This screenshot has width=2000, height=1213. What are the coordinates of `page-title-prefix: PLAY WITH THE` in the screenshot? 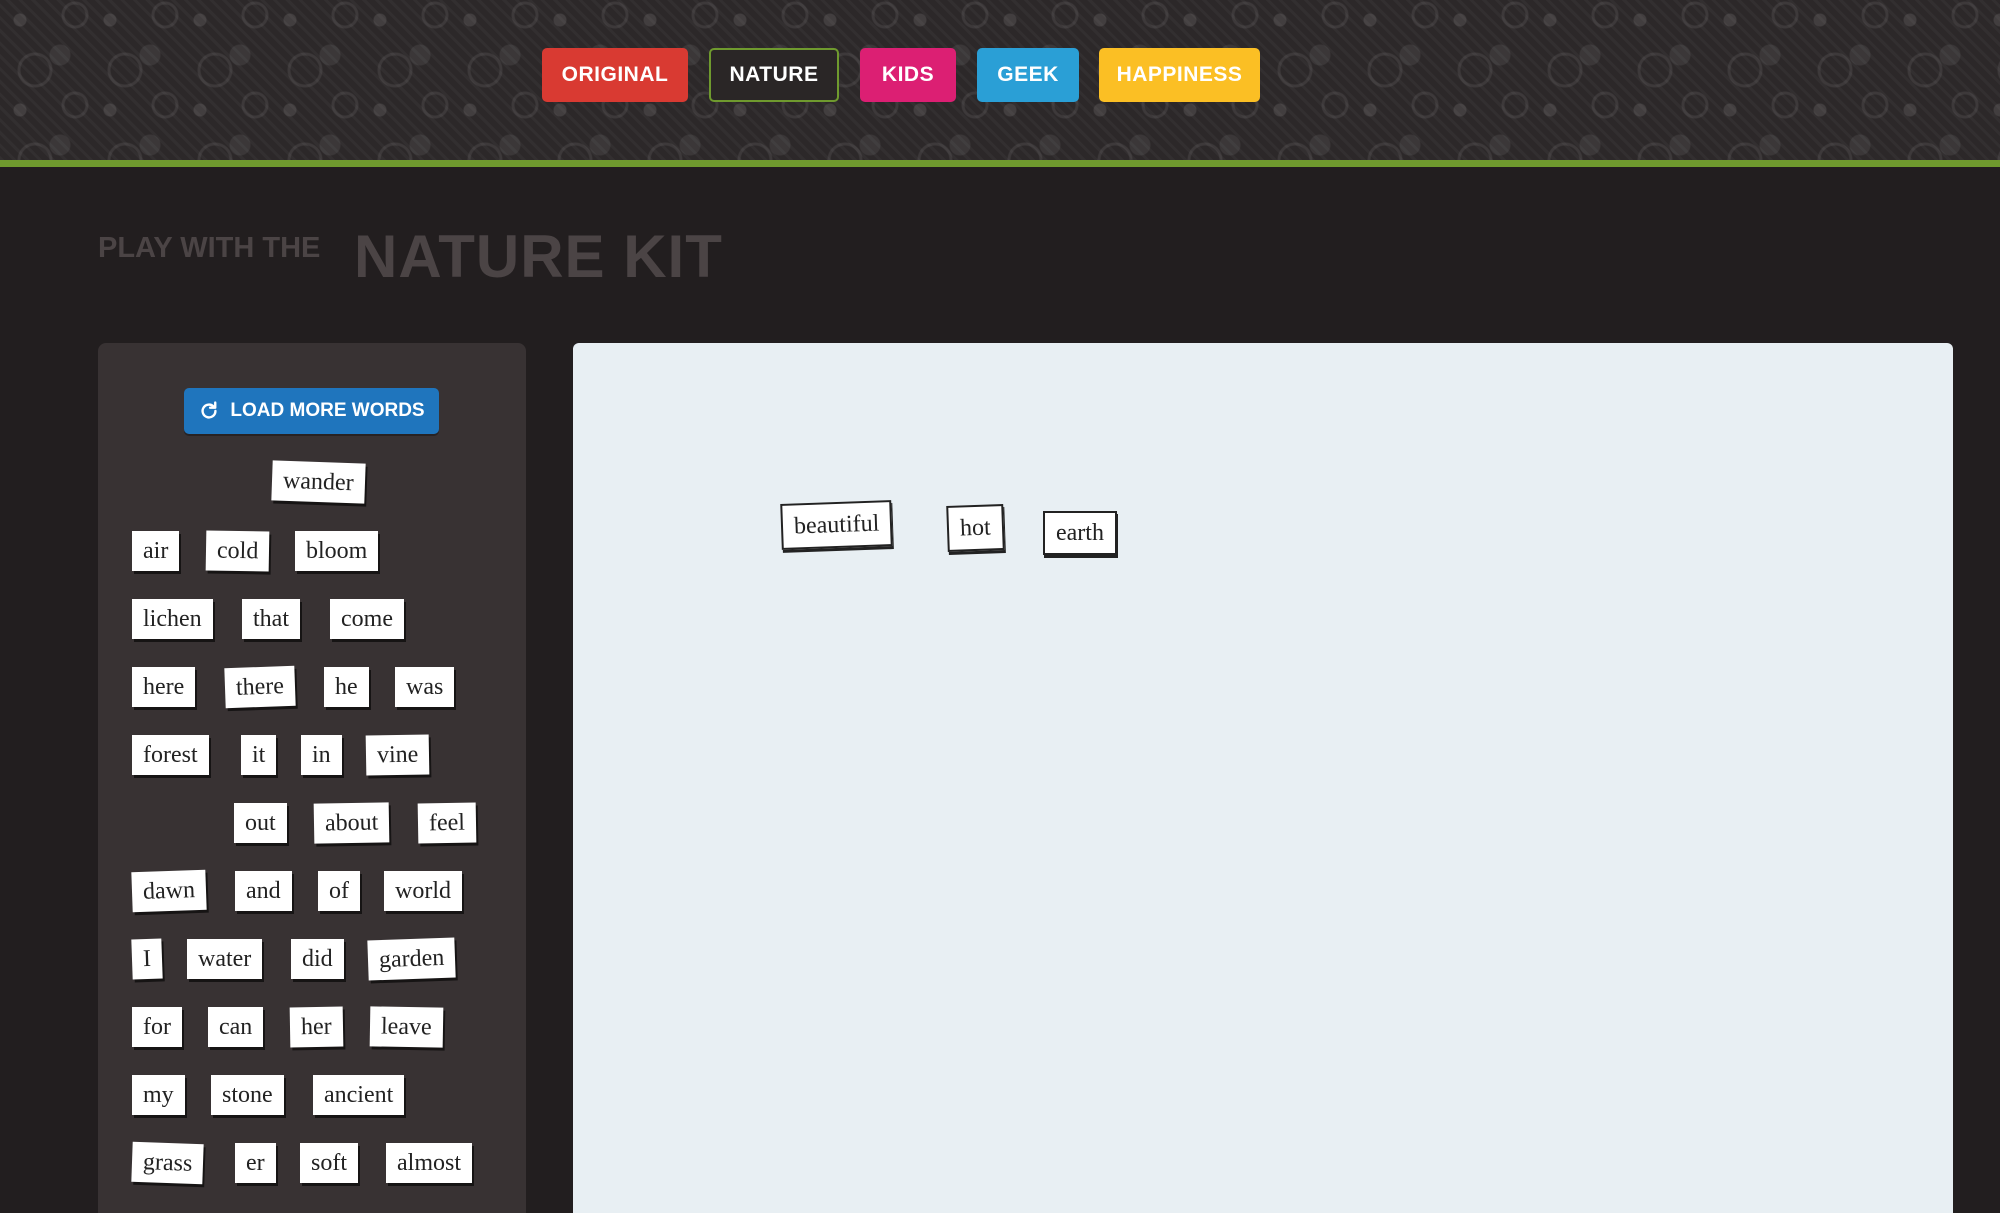 It's located at (209, 248).